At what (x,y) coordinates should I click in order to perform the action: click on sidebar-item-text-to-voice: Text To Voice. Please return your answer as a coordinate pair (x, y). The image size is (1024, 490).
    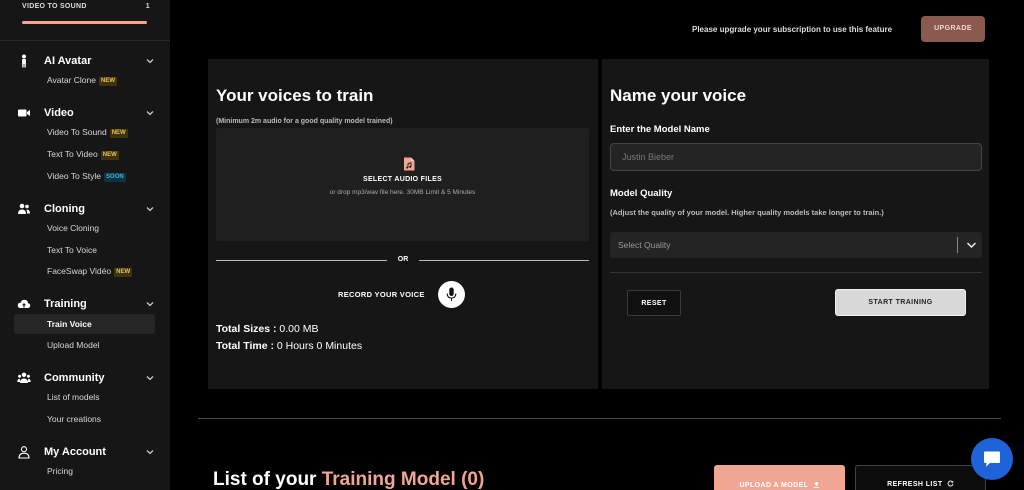
    Looking at the image, I should click on (72, 250).